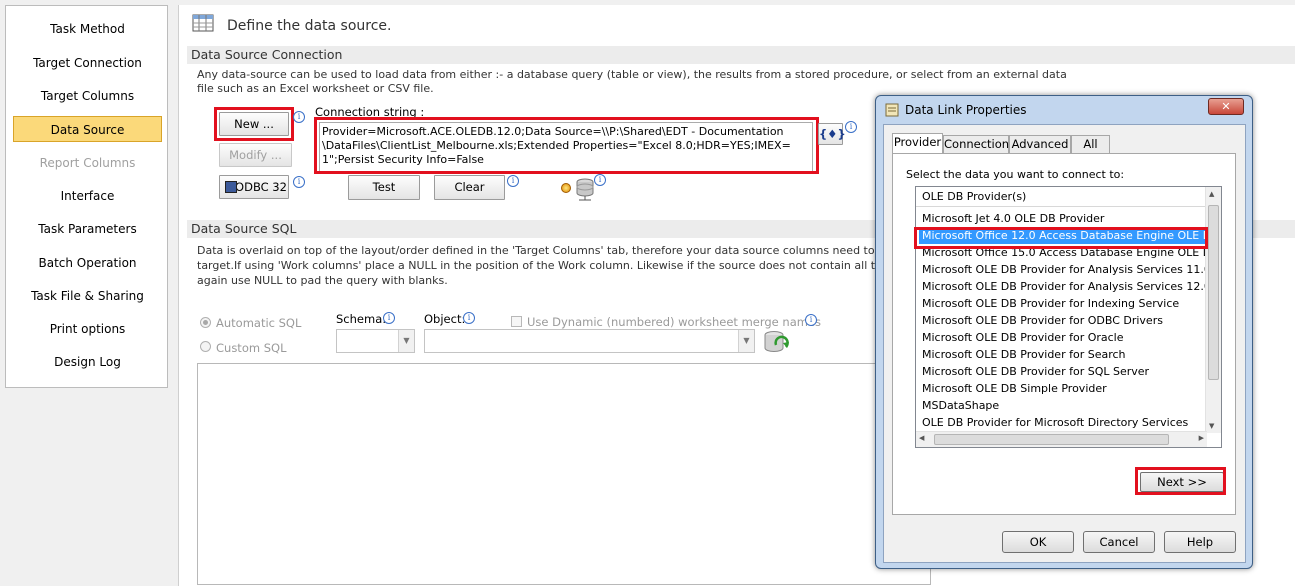 This screenshot has height=586, width=1295. What do you see at coordinates (566, 145) in the screenshot?
I see `connection-string-highlight` at bounding box center [566, 145].